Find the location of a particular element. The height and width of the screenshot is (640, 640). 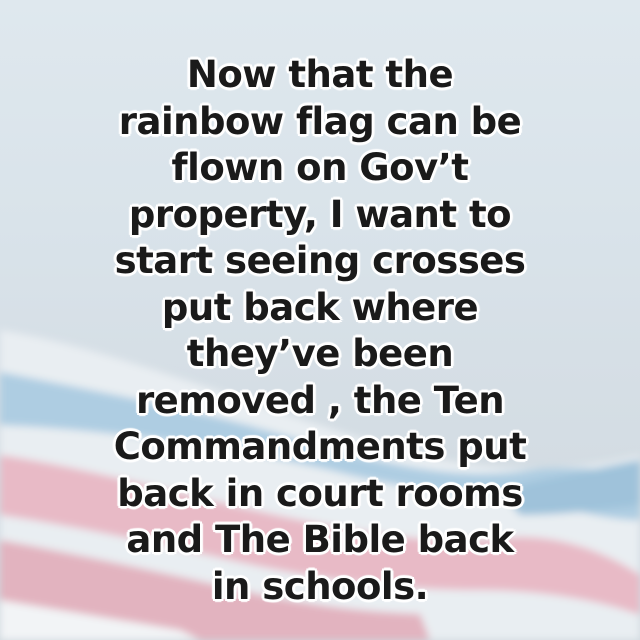

meme-text-line: in schools. is located at coordinates (320, 586).